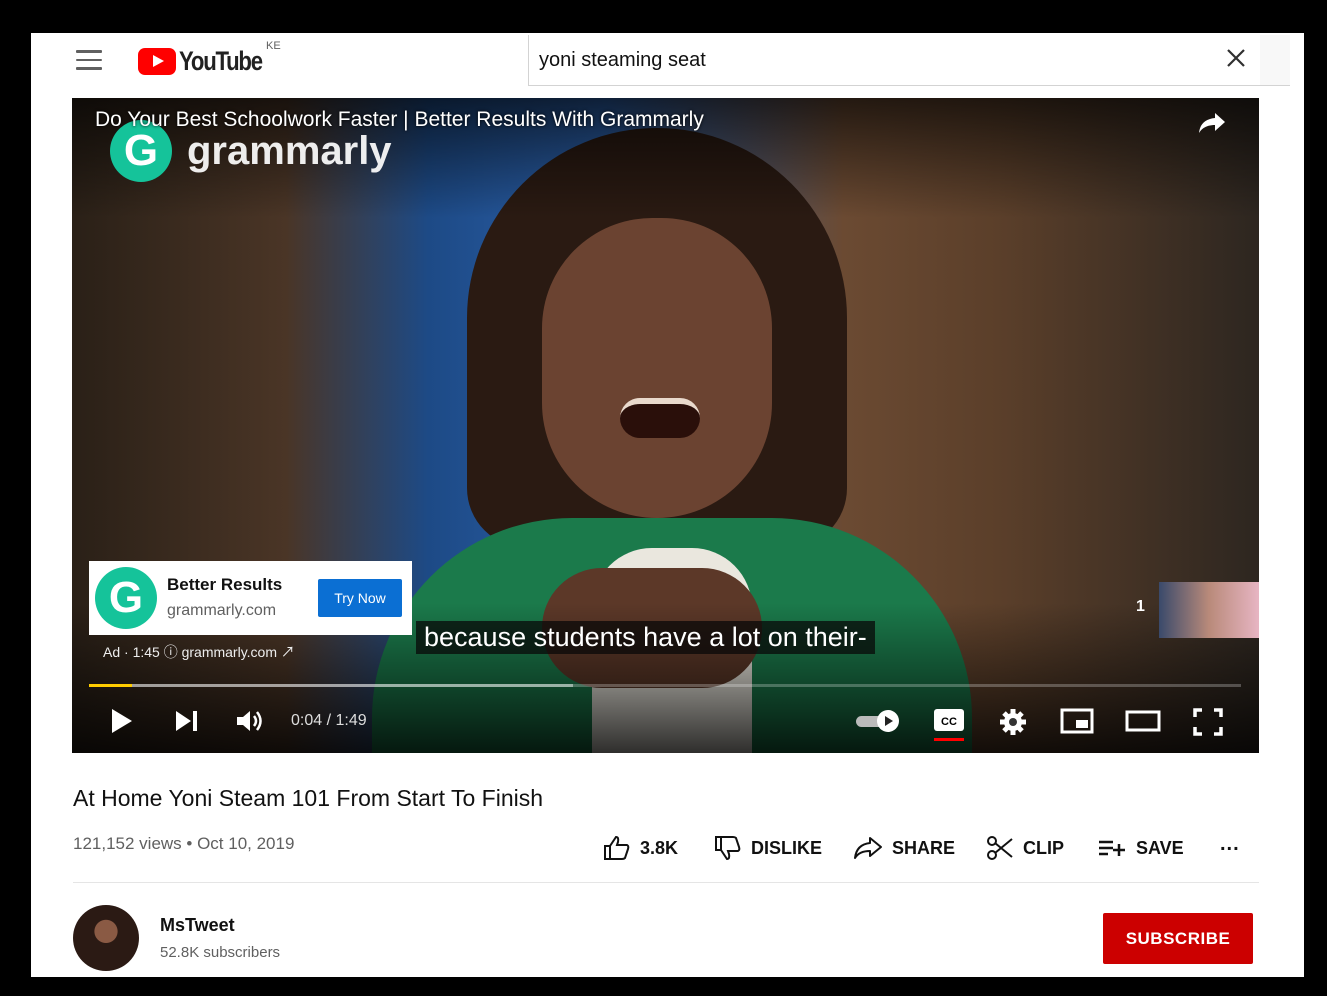 This screenshot has width=1327, height=996. What do you see at coordinates (659, 847) in the screenshot?
I see `like-count: 3.8K` at bounding box center [659, 847].